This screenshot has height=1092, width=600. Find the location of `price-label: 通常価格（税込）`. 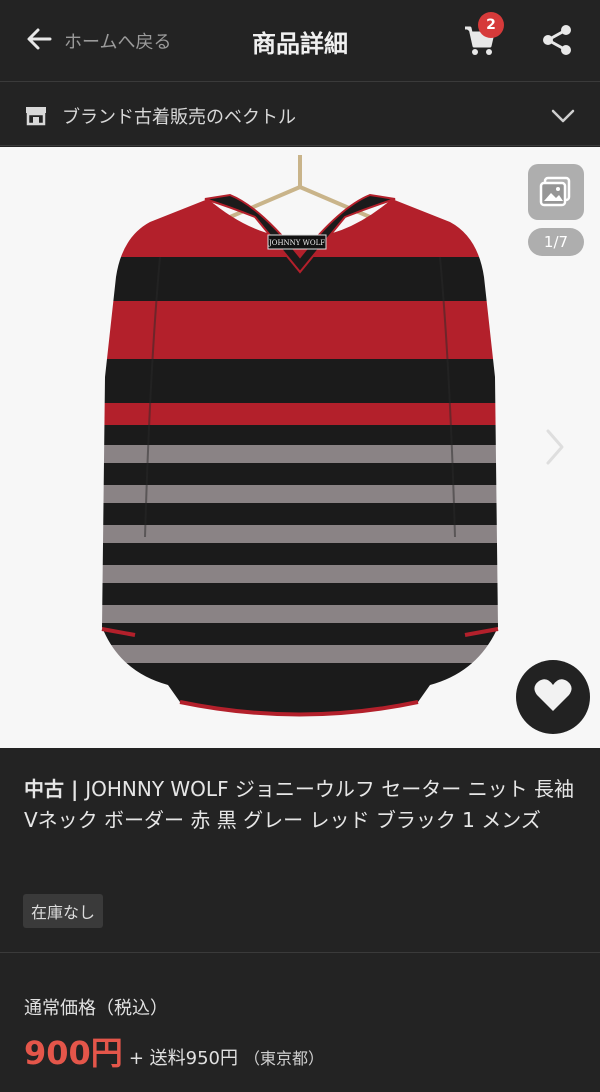

price-label: 通常価格（税込） is located at coordinates (96, 1008).